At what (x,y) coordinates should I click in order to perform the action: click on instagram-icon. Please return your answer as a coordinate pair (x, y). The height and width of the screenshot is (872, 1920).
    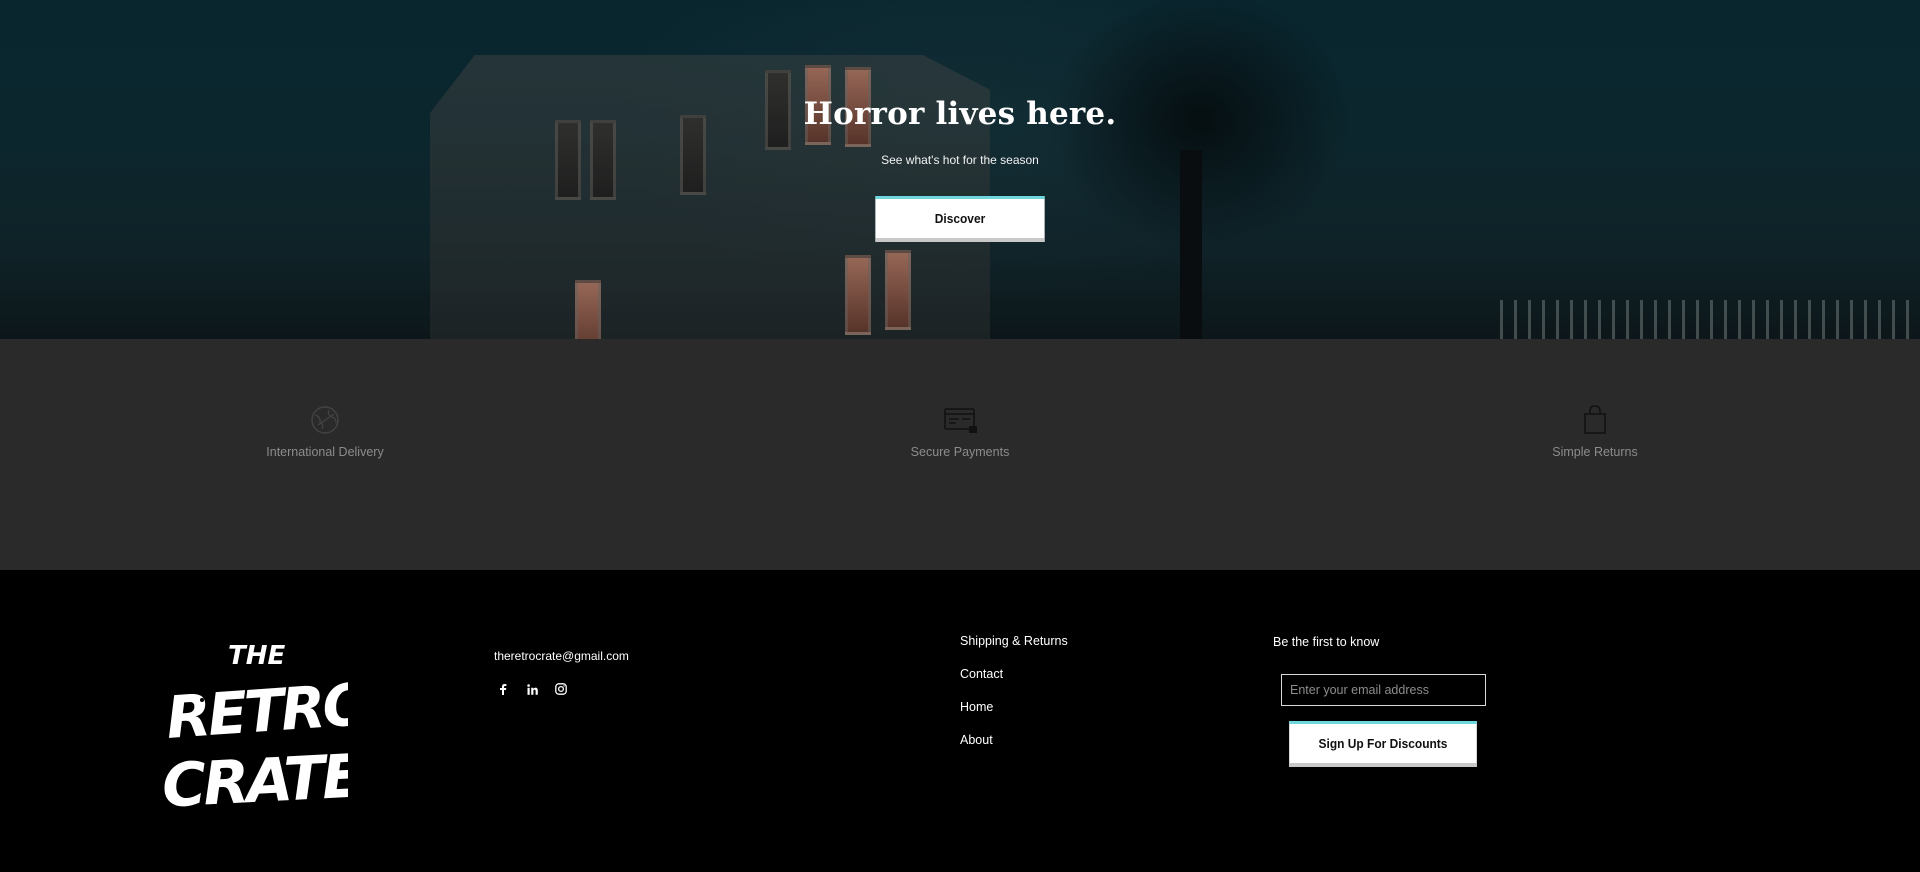
    Looking at the image, I should click on (561, 689).